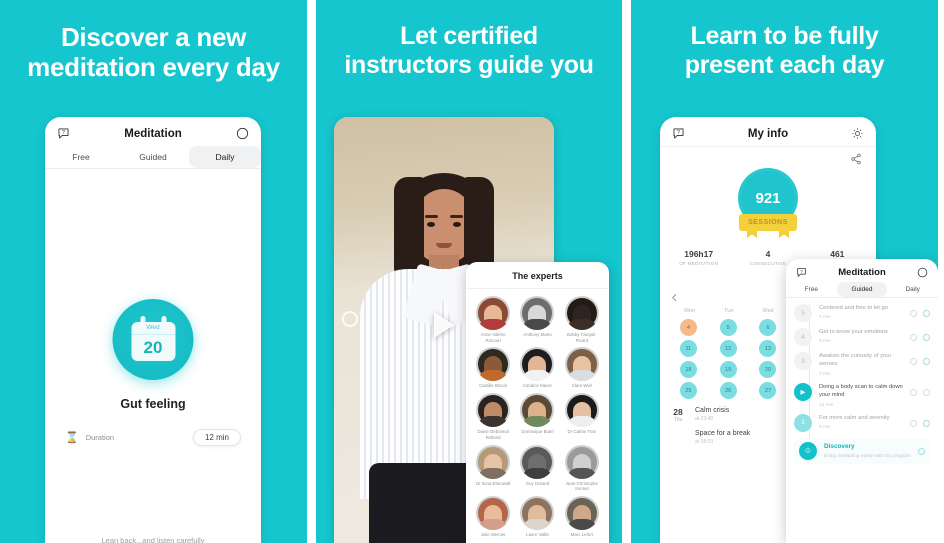 The width and height of the screenshot is (944, 543). Describe the element at coordinates (153, 67) in the screenshot. I see `headline-line-2: meditation every day` at that location.